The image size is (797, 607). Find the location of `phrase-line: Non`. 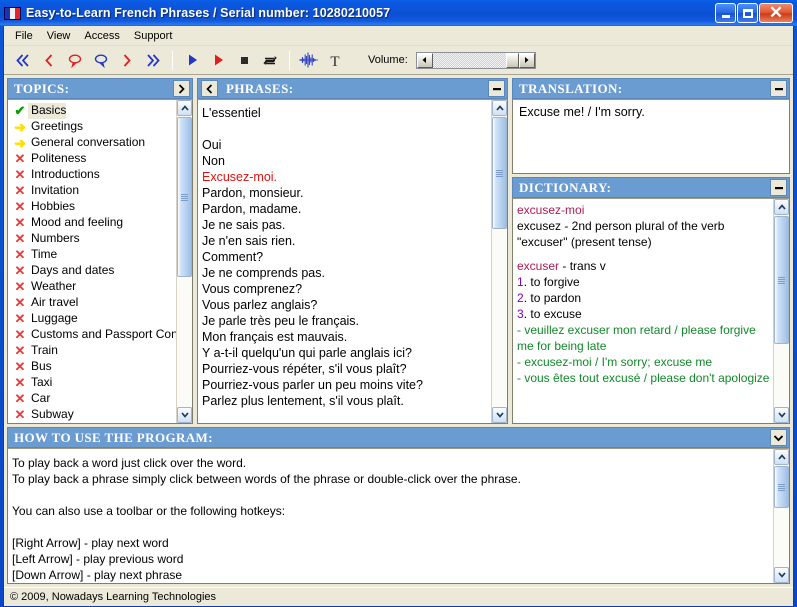

phrase-line: Non is located at coordinates (345, 162).